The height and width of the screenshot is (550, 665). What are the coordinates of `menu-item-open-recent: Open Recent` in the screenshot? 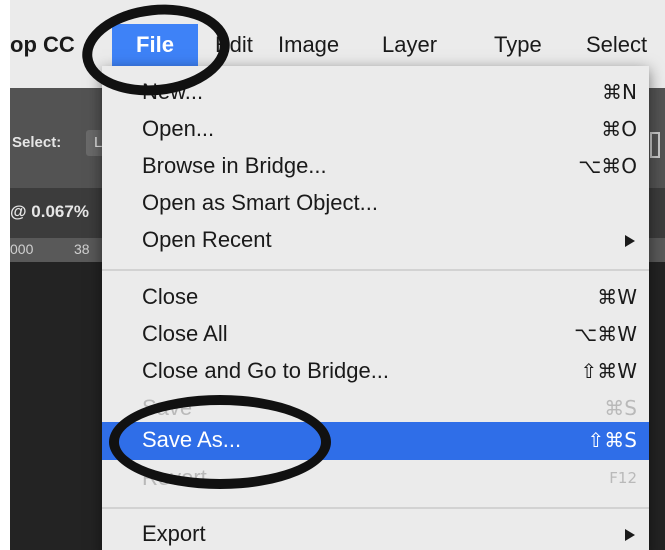 It's located at (375, 240).